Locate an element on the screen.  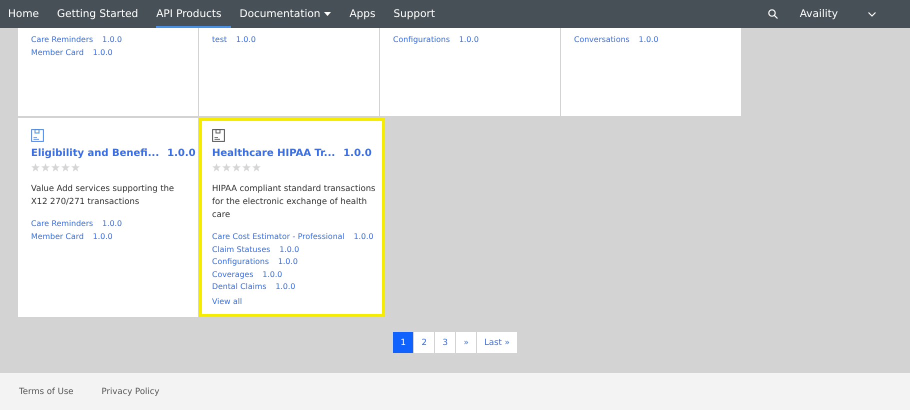
footer-link: Terms of Use is located at coordinates (46, 391).